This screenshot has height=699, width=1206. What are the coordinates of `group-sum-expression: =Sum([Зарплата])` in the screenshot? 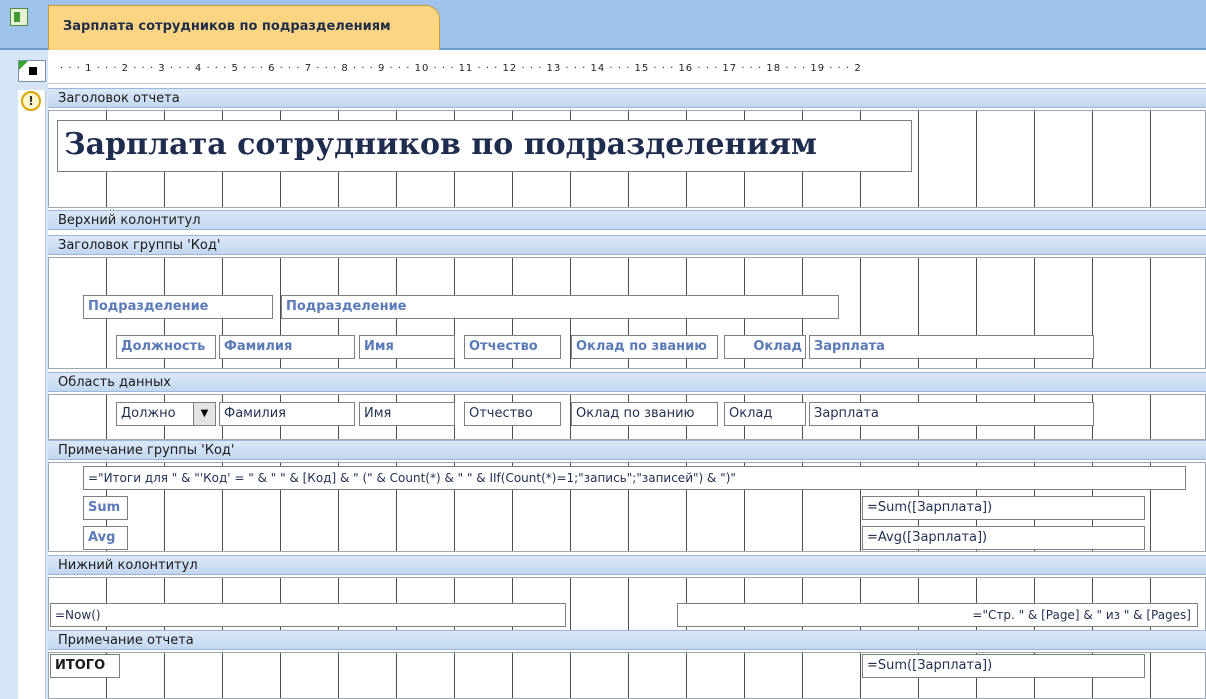 It's located at (1003, 508).